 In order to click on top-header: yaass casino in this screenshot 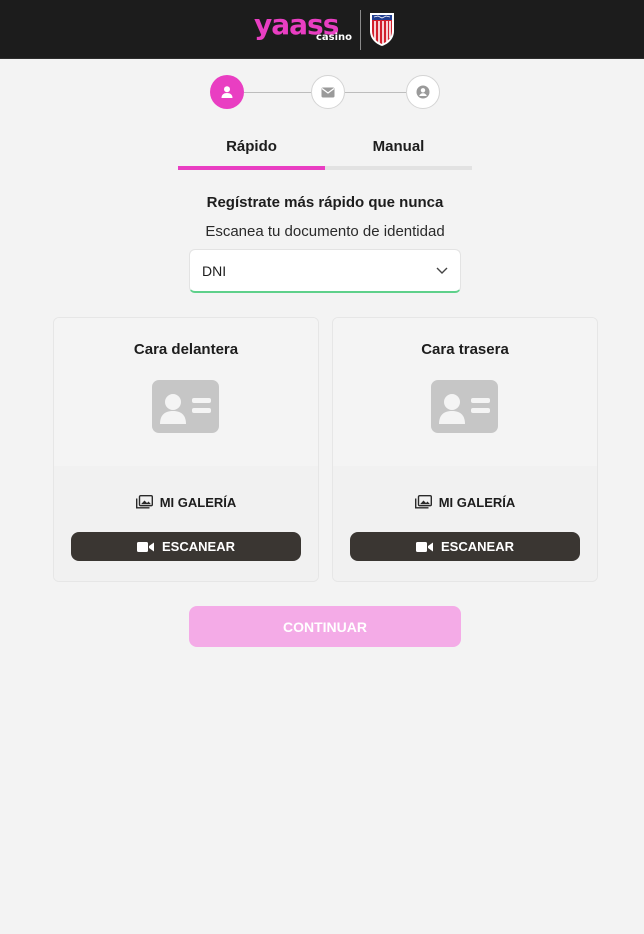, I will do `click(322, 29)`.